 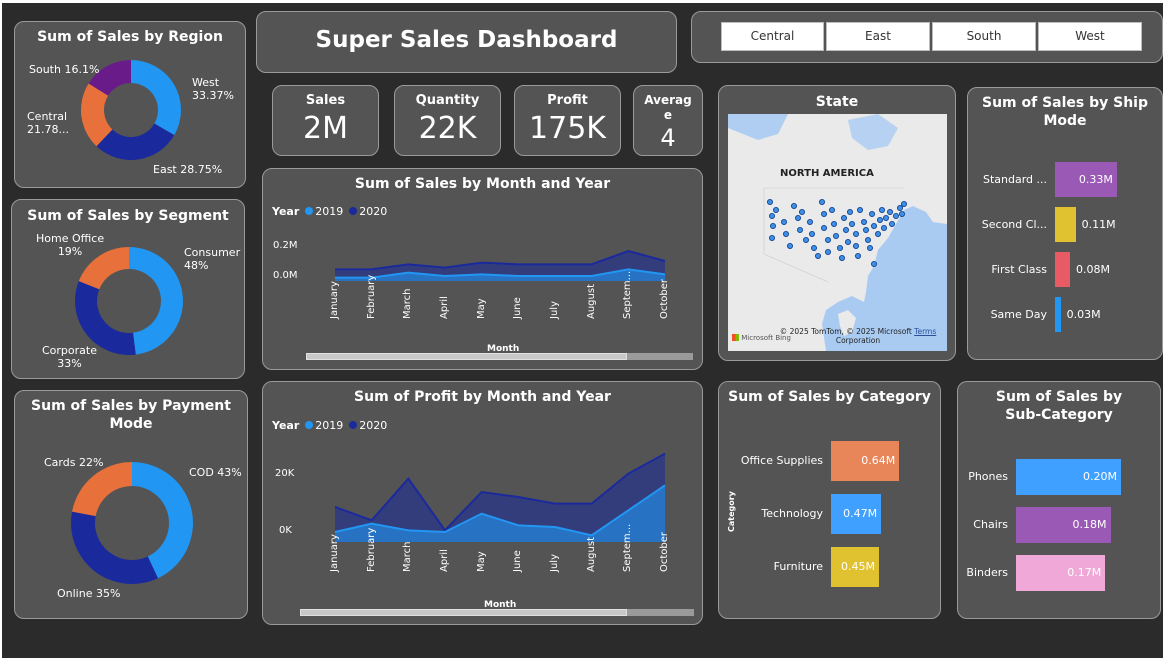 I want to click on sales-month-legend-2020: 2020, so click(x=373, y=211).